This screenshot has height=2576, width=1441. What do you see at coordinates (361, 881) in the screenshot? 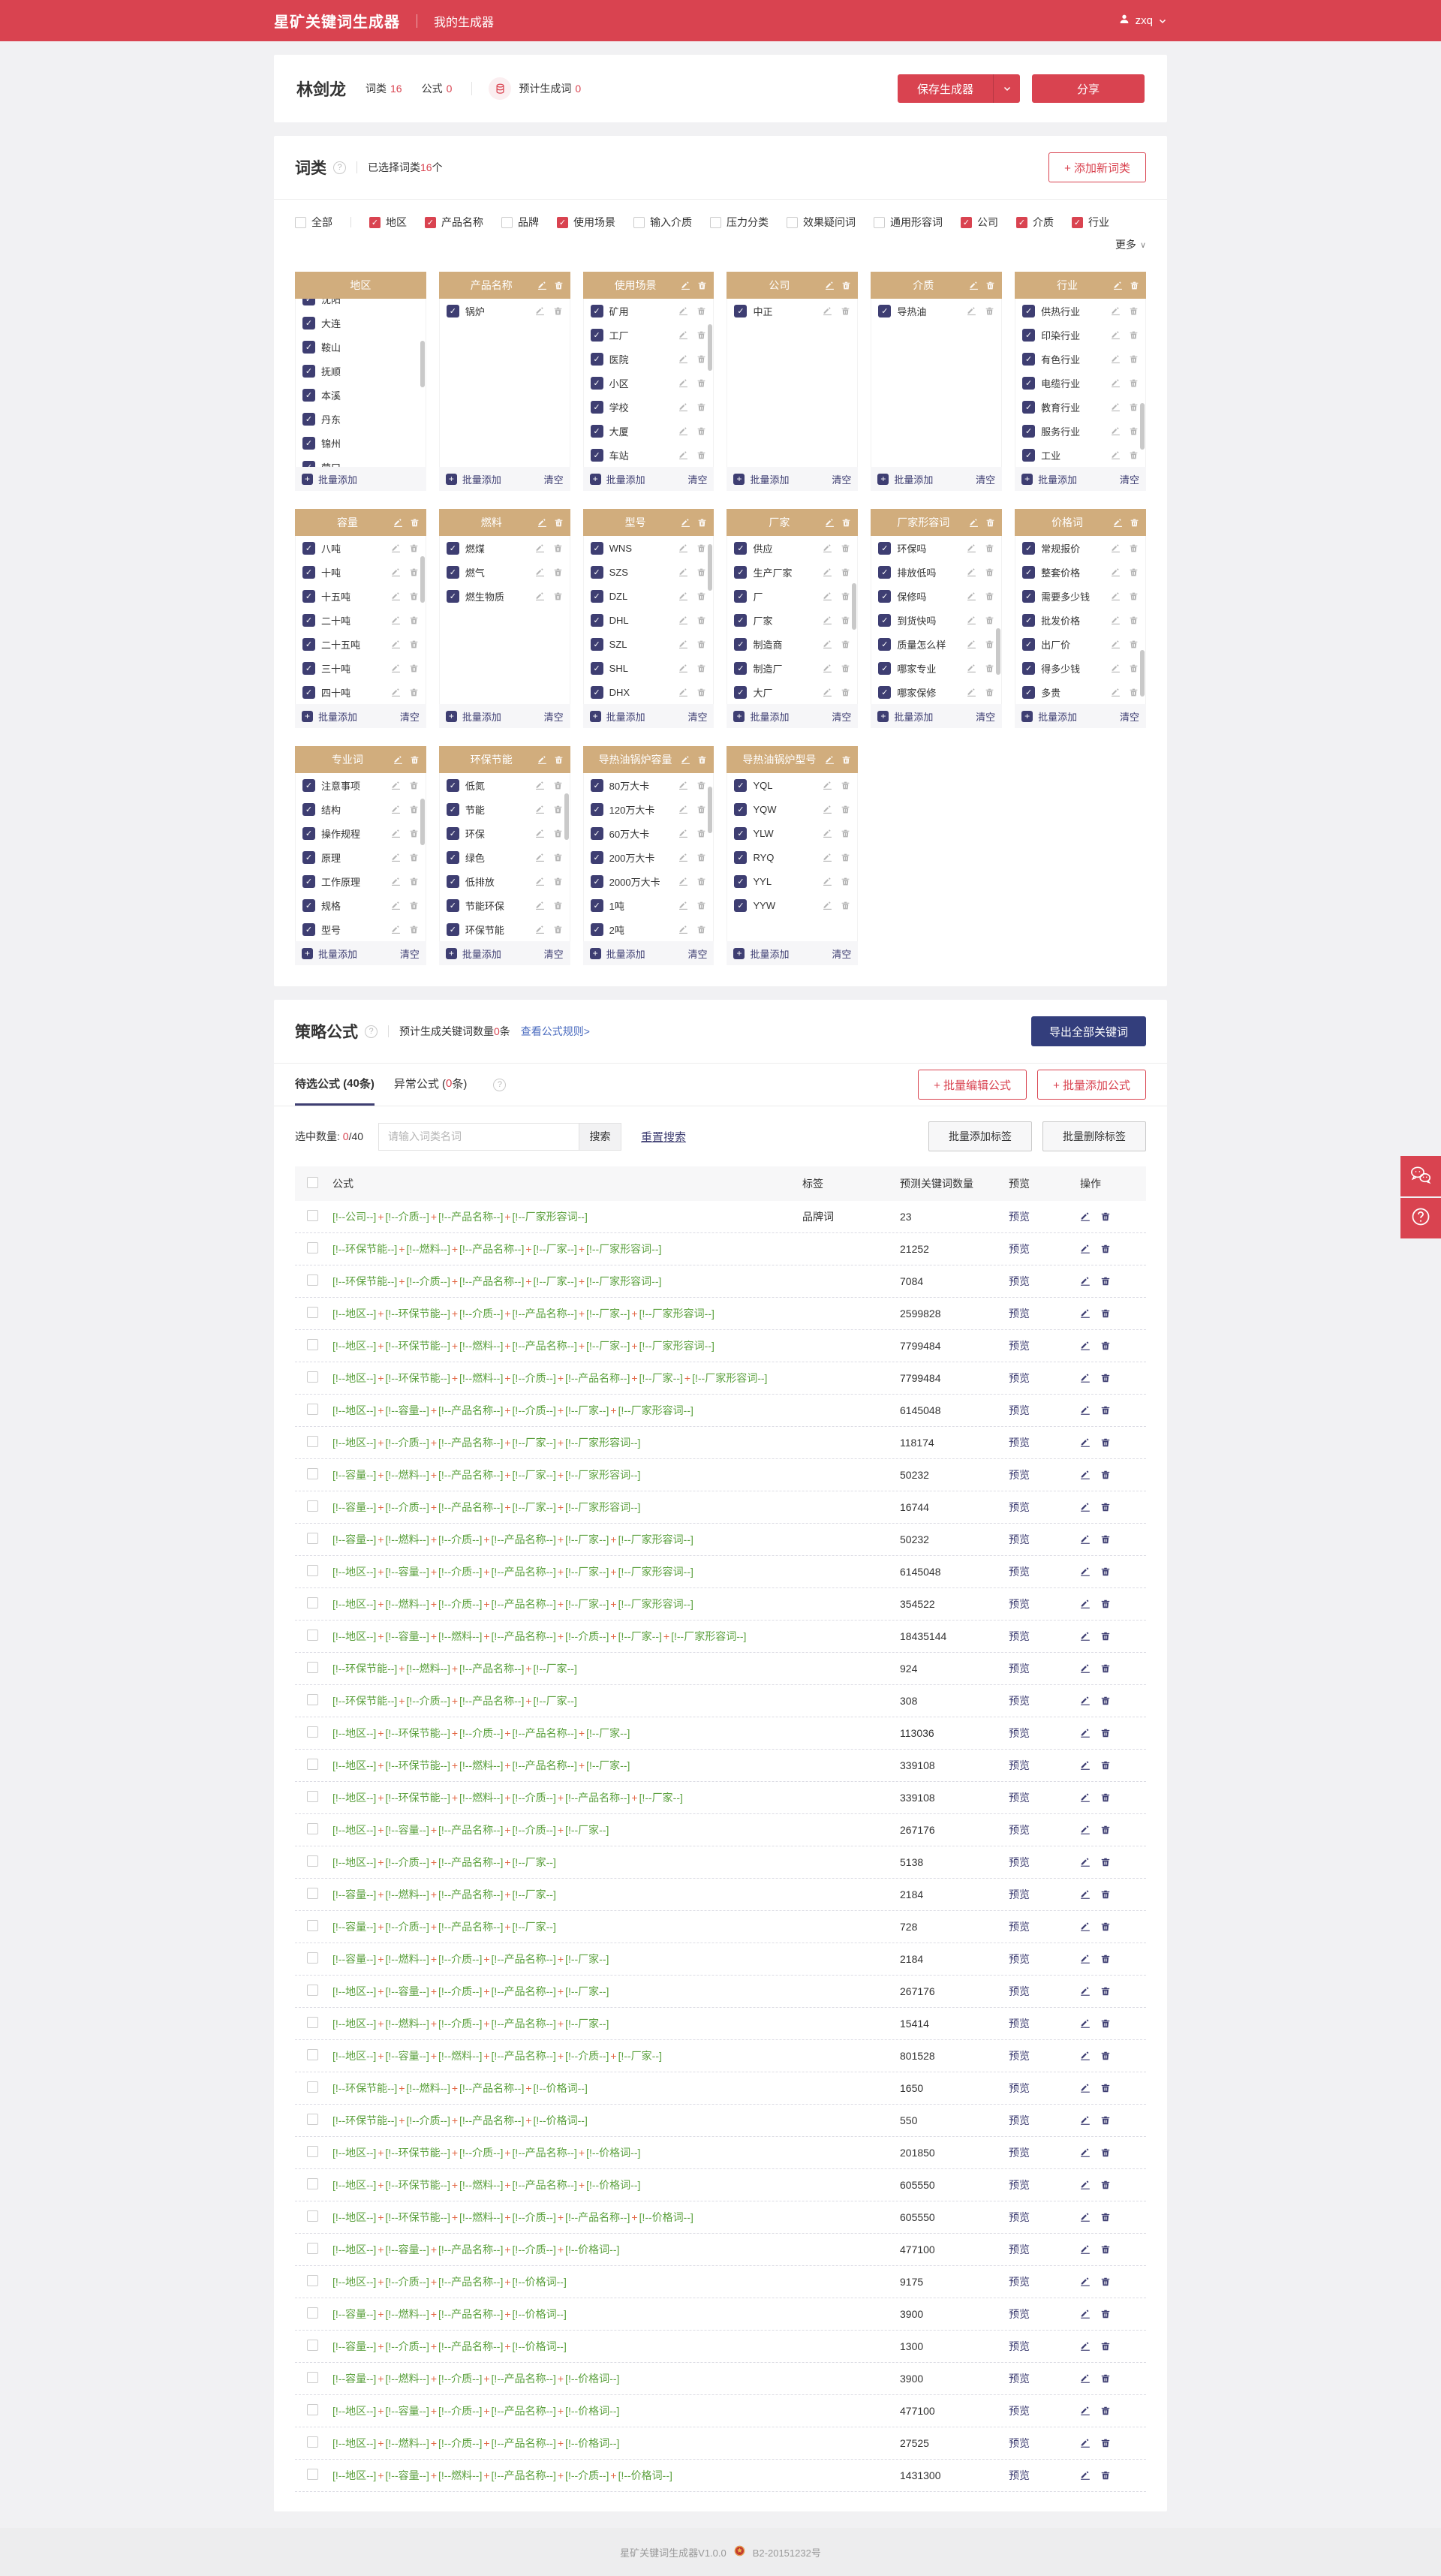
I see `wordclass-item: 工作原理` at bounding box center [361, 881].